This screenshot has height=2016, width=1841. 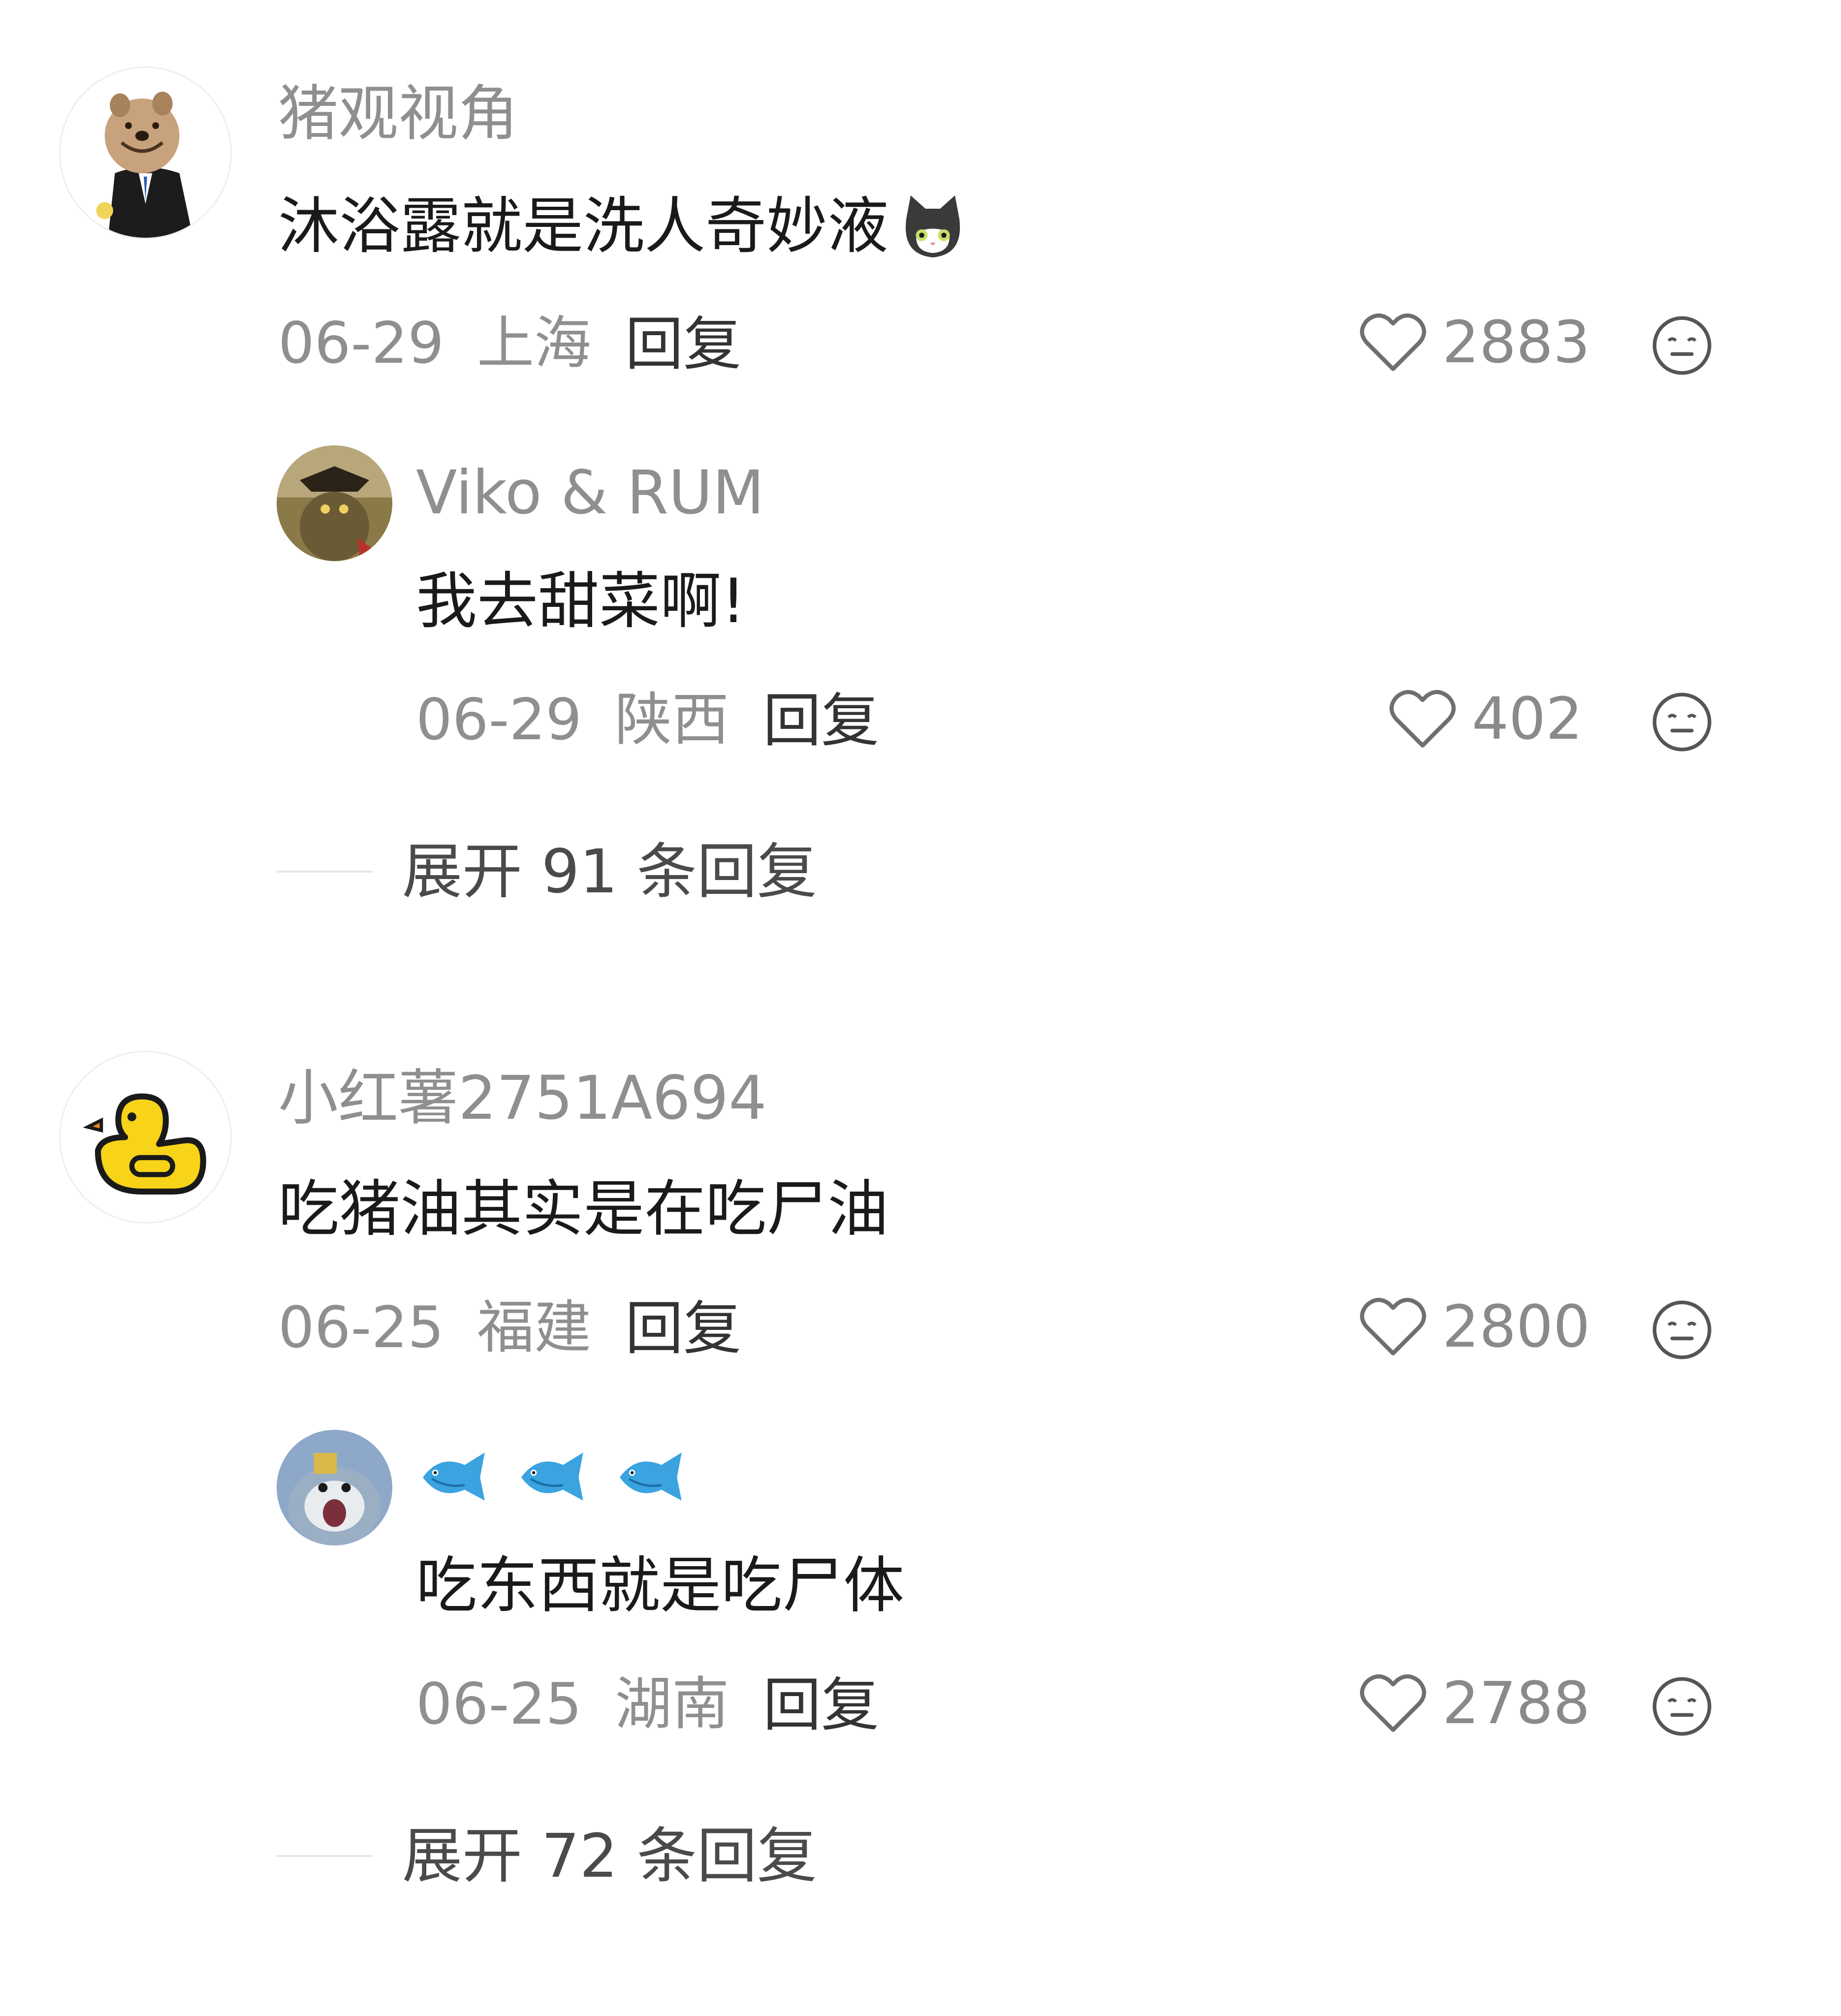 I want to click on reply-username, so click(x=563, y=1476).